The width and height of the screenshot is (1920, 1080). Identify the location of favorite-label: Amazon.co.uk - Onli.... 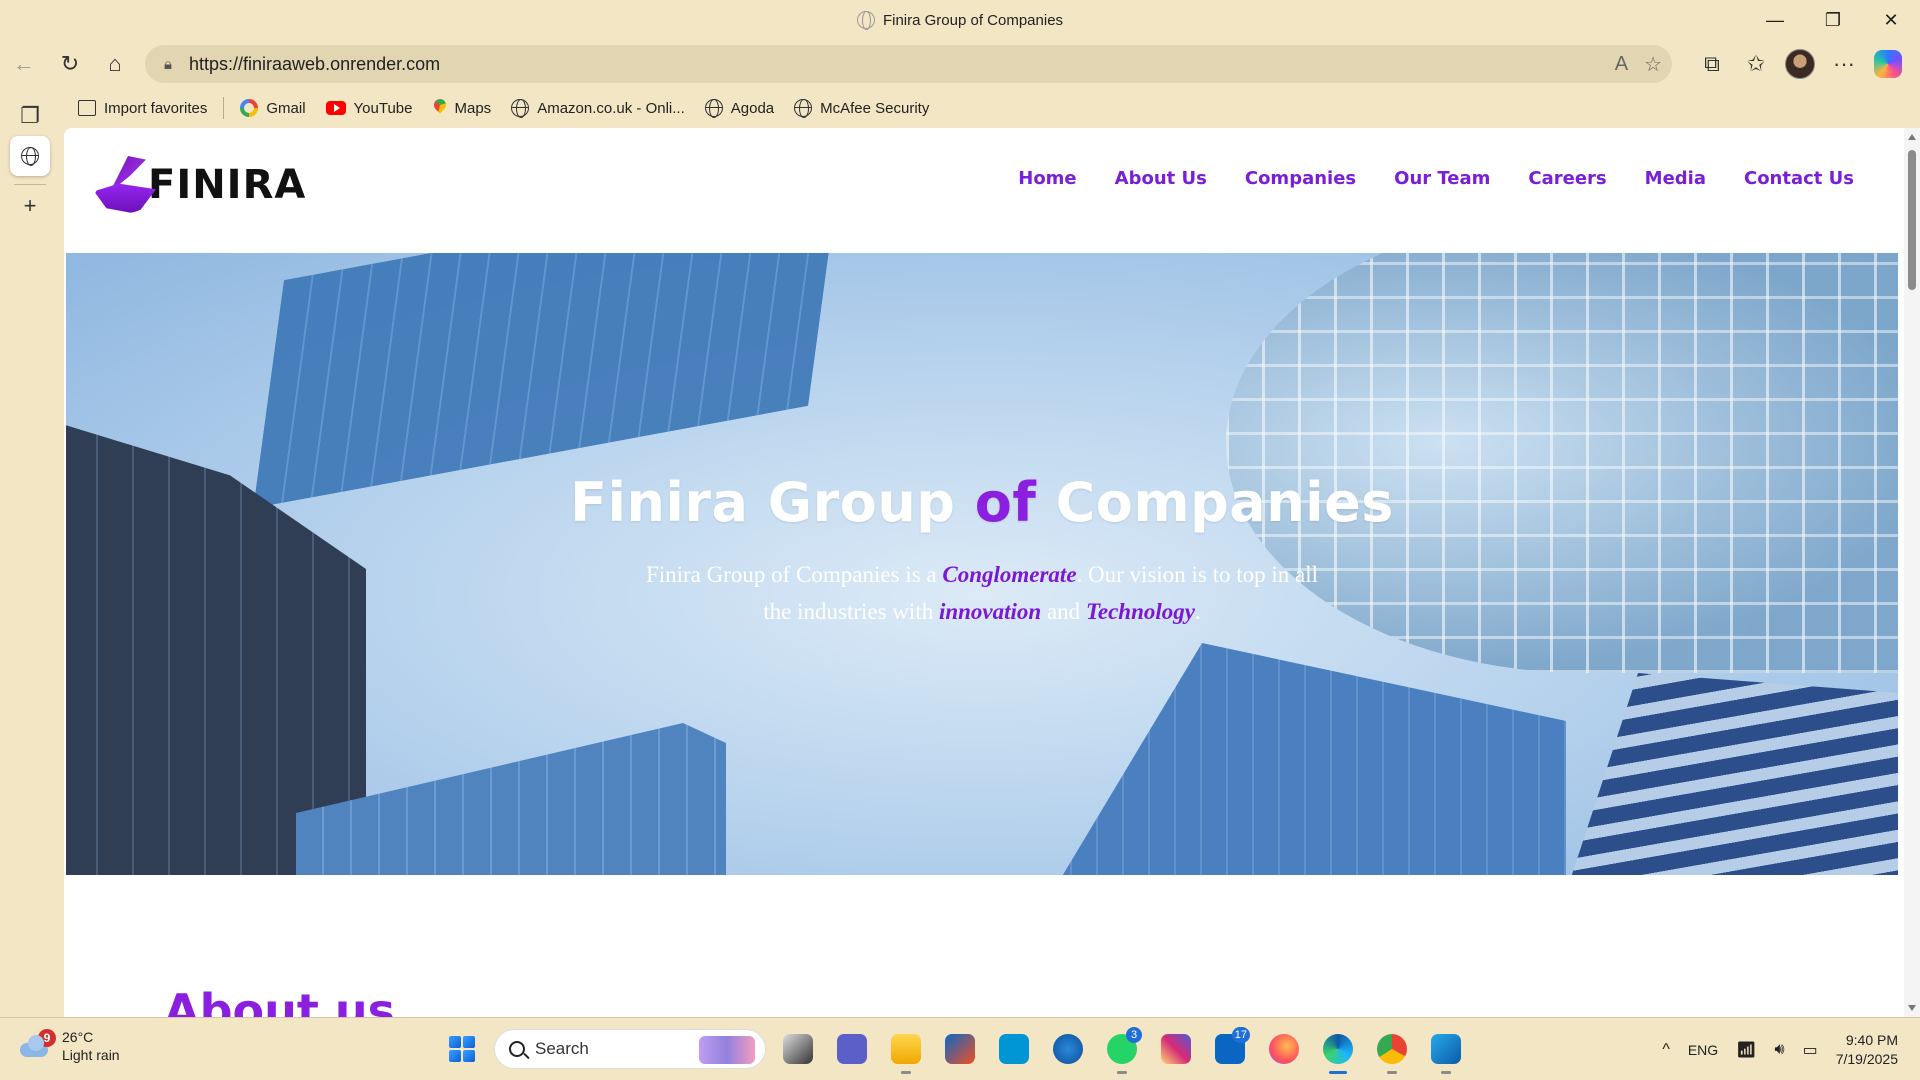
(611, 108).